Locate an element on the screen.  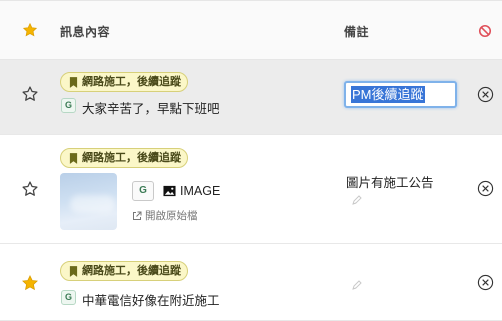
image-icon is located at coordinates (169, 191).